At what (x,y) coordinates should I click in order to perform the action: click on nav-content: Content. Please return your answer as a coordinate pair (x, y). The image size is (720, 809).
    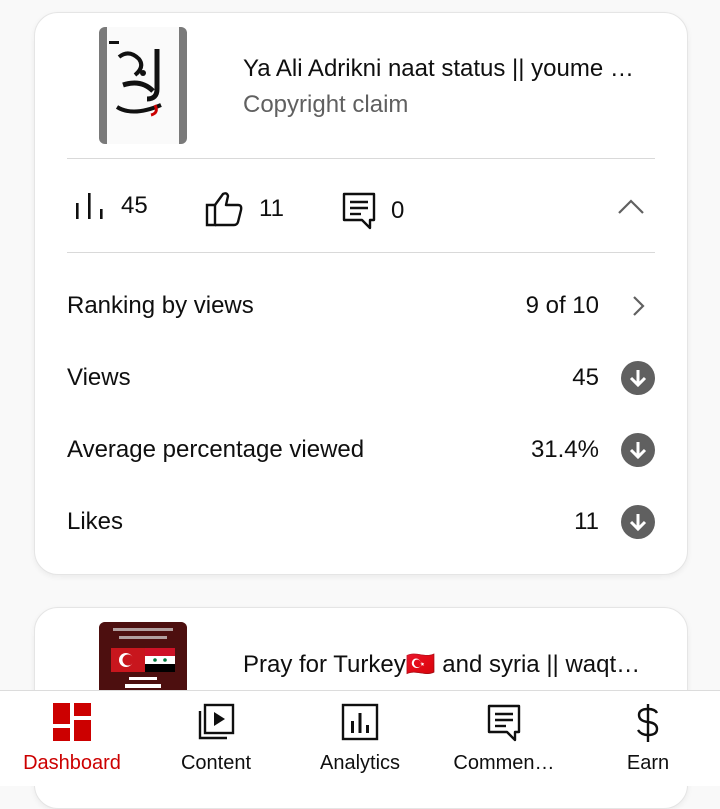
    Looking at the image, I should click on (216, 738).